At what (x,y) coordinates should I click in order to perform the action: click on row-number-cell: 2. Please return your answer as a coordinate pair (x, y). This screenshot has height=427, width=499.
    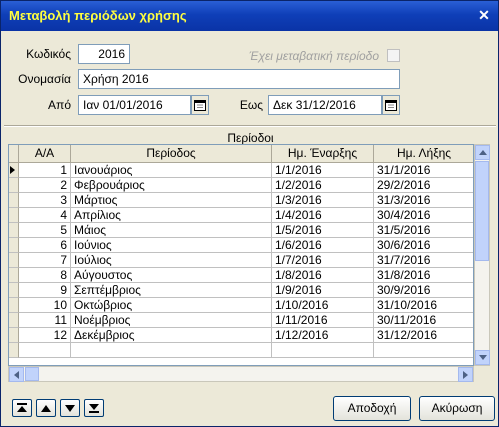
    Looking at the image, I should click on (45, 185).